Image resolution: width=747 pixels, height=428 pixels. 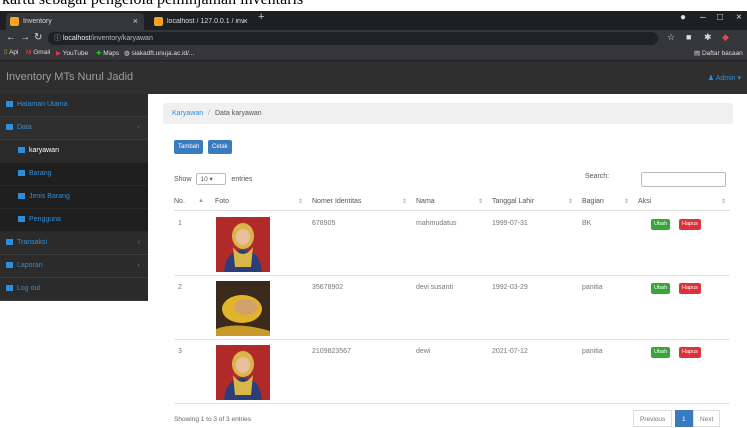 I want to click on col-tanggal-lahir: Tanggal Lahir, so click(x=513, y=201).